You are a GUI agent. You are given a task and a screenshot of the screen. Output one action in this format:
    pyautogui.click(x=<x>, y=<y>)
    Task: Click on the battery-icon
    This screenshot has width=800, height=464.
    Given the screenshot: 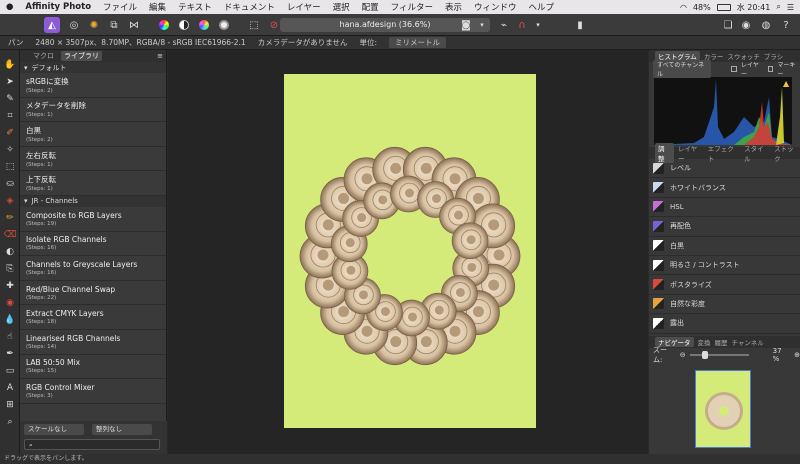 What is the action you would take?
    pyautogui.click(x=723, y=7)
    